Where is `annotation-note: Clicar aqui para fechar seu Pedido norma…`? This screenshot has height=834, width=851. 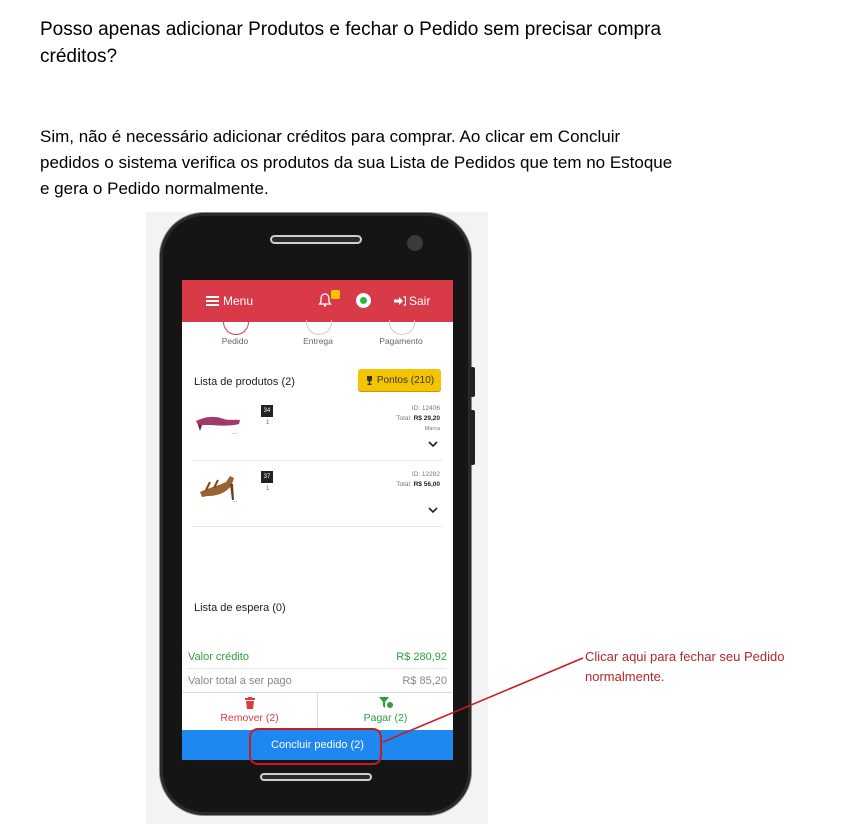
annotation-note: Clicar aqui para fechar seu Pedido norma… is located at coordinates (685, 666).